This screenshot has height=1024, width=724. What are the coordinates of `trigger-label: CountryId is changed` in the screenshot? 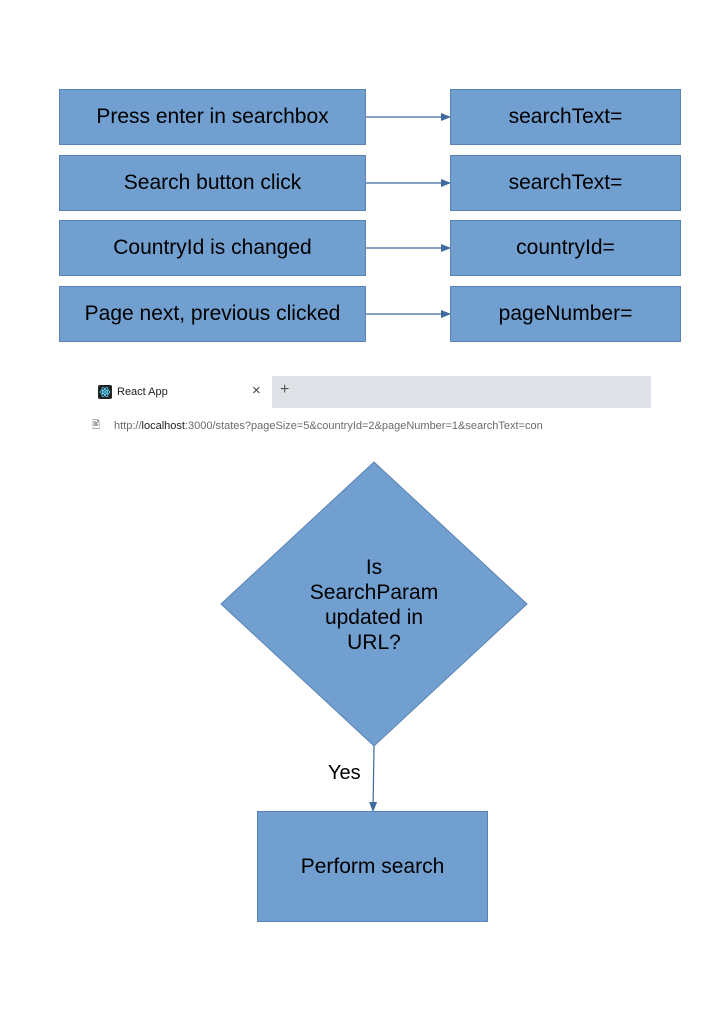 It's located at (212, 247).